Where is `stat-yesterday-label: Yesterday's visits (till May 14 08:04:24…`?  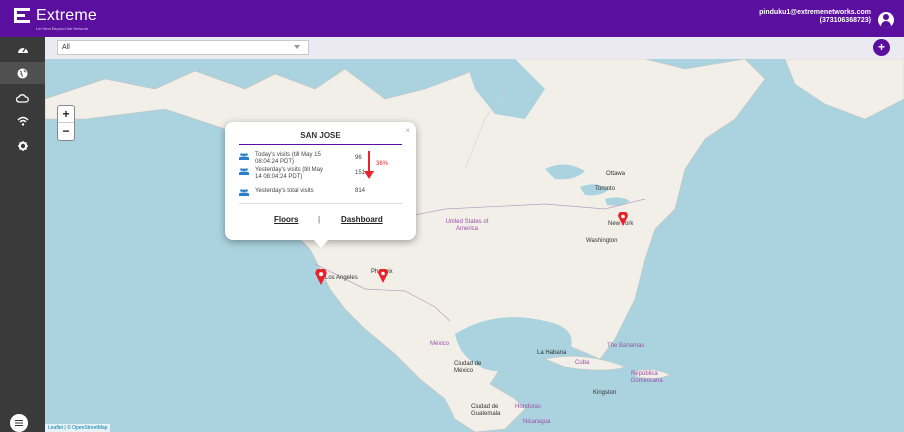 stat-yesterday-label: Yesterday's visits (till May 14 08:04:24… is located at coordinates (289, 173).